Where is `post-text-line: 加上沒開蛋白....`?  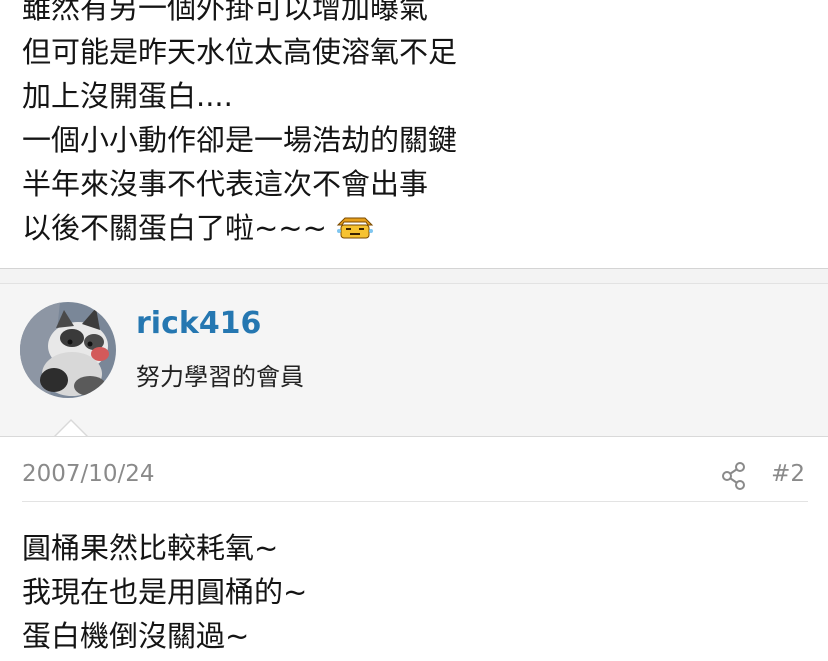
post-text-line: 加上沒開蛋白.... is located at coordinates (127, 96).